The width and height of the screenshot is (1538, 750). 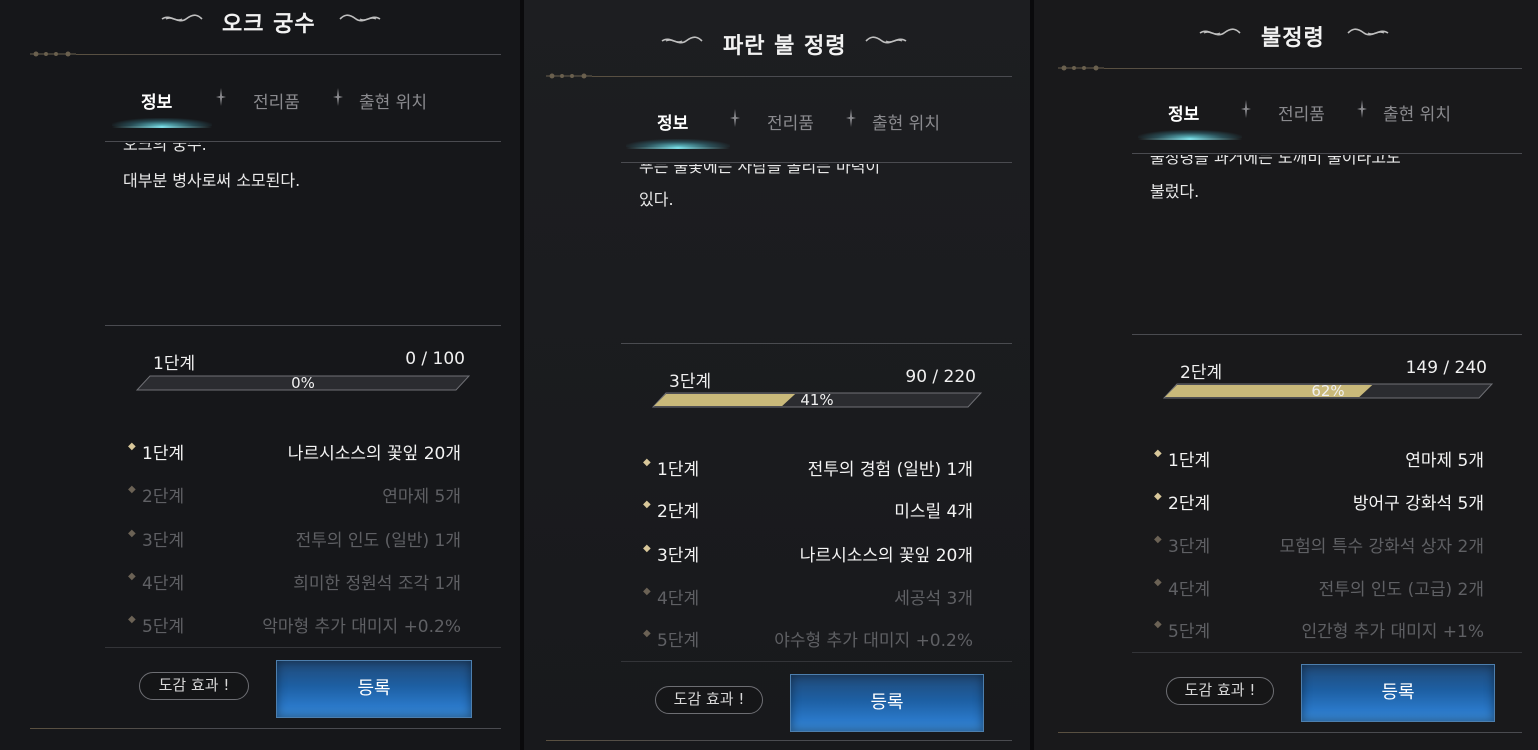 I want to click on reward-row: ◆ 3단계 모험의 특수 강화석 상자 2개, so click(x=1319, y=544).